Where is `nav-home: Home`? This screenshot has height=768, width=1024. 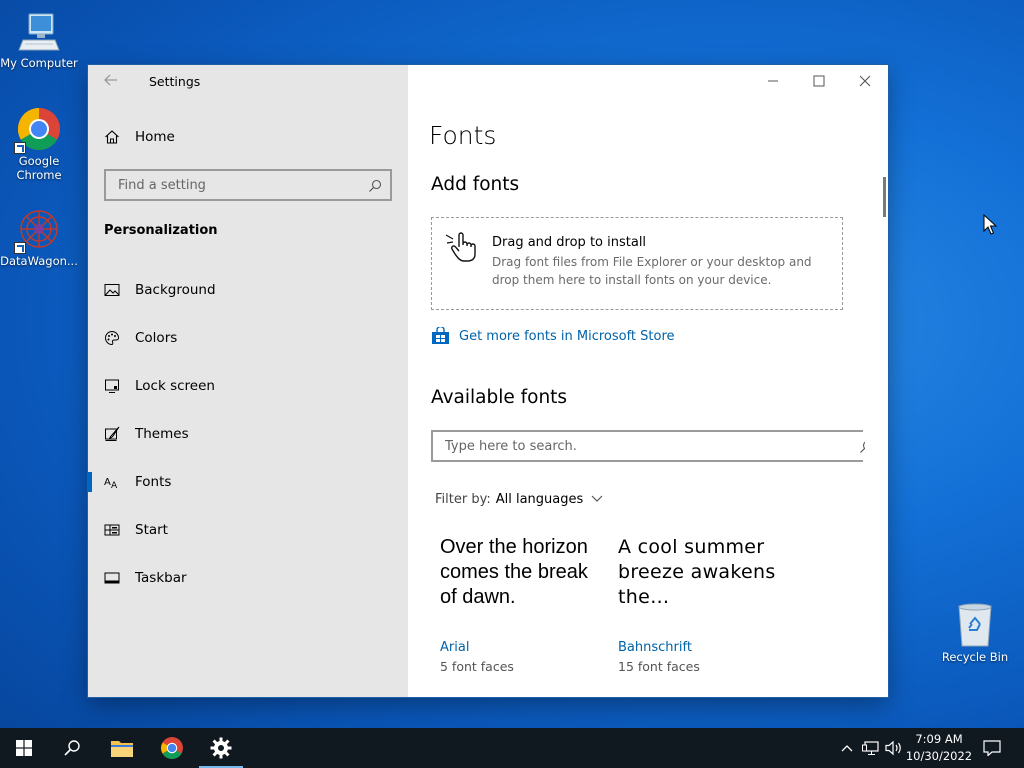 nav-home: Home is located at coordinates (139, 137).